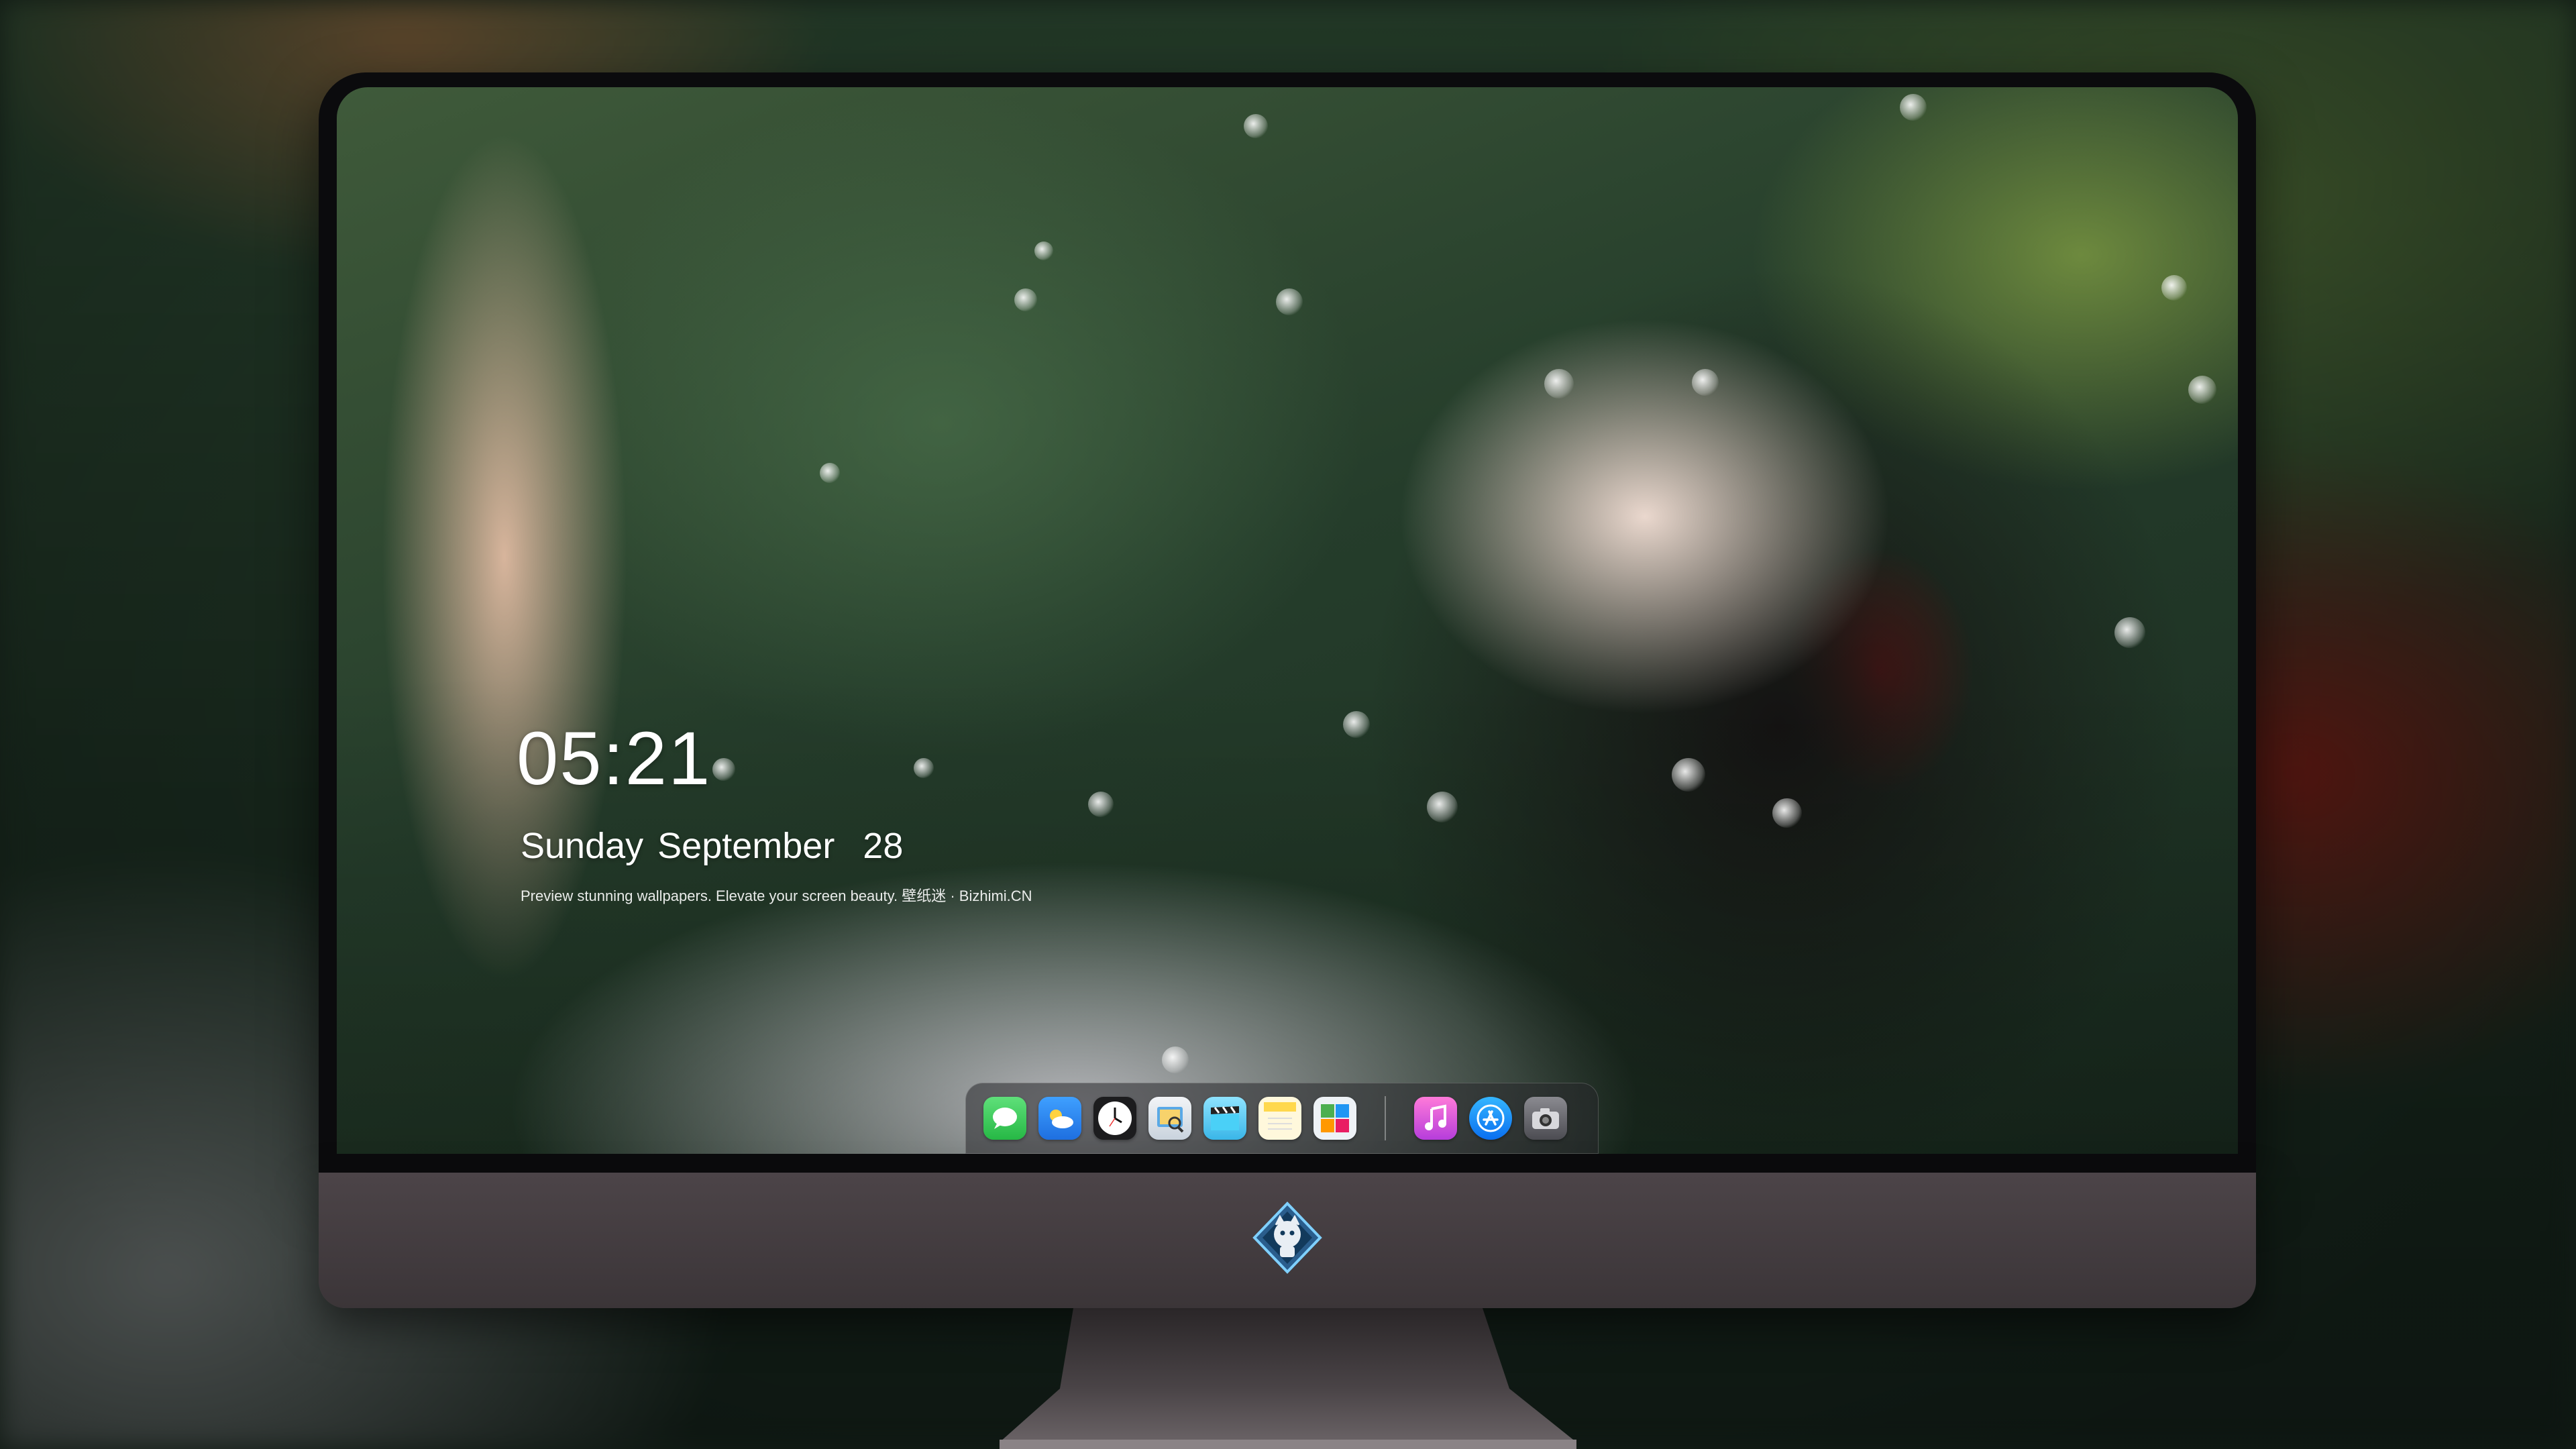 The width and height of the screenshot is (2576, 1449). I want to click on claquette-icon, so click(1224, 1118).